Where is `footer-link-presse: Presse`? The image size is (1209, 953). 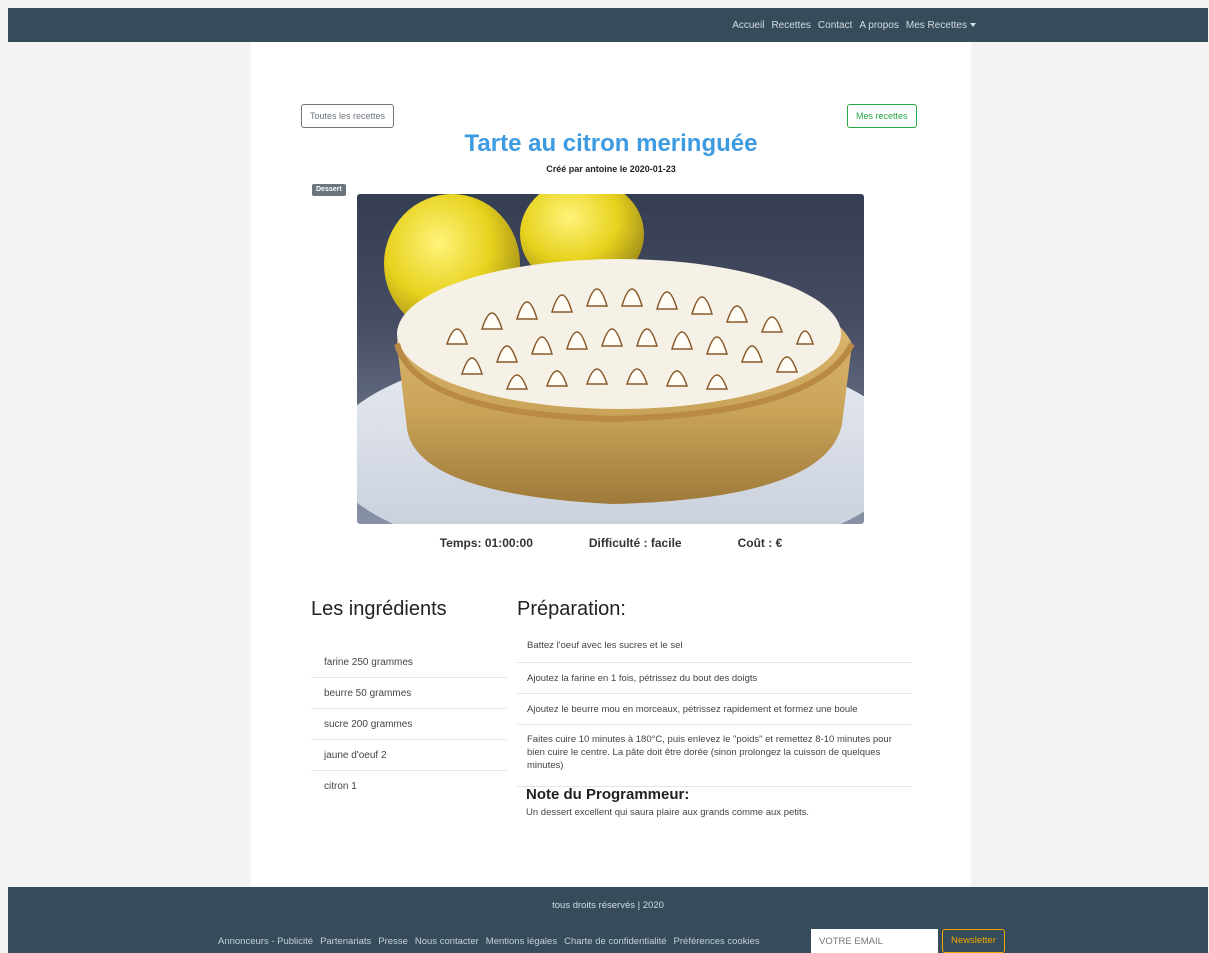 footer-link-presse: Presse is located at coordinates (393, 941).